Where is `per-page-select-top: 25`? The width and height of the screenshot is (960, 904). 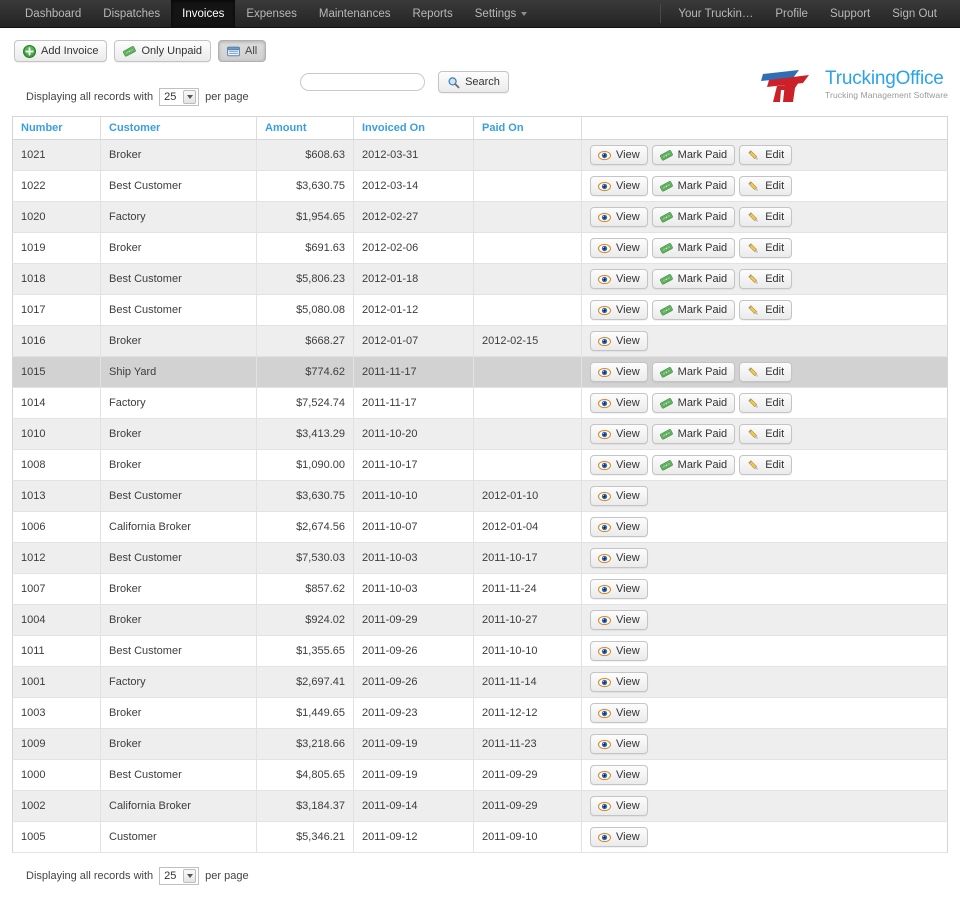
per-page-select-top: 25 is located at coordinates (179, 97).